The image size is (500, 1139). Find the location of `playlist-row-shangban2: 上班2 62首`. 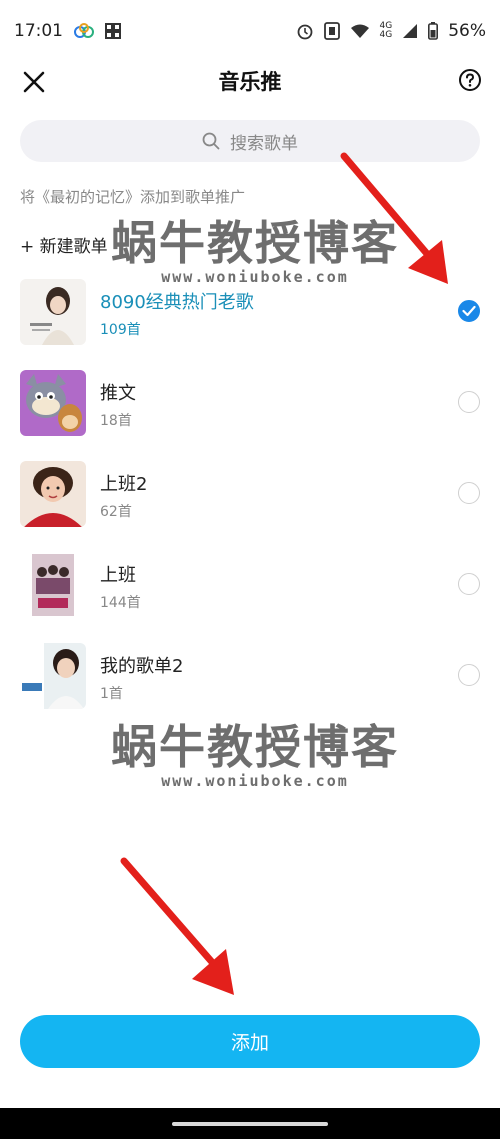

playlist-row-shangban2: 上班2 62首 is located at coordinates (250, 495).